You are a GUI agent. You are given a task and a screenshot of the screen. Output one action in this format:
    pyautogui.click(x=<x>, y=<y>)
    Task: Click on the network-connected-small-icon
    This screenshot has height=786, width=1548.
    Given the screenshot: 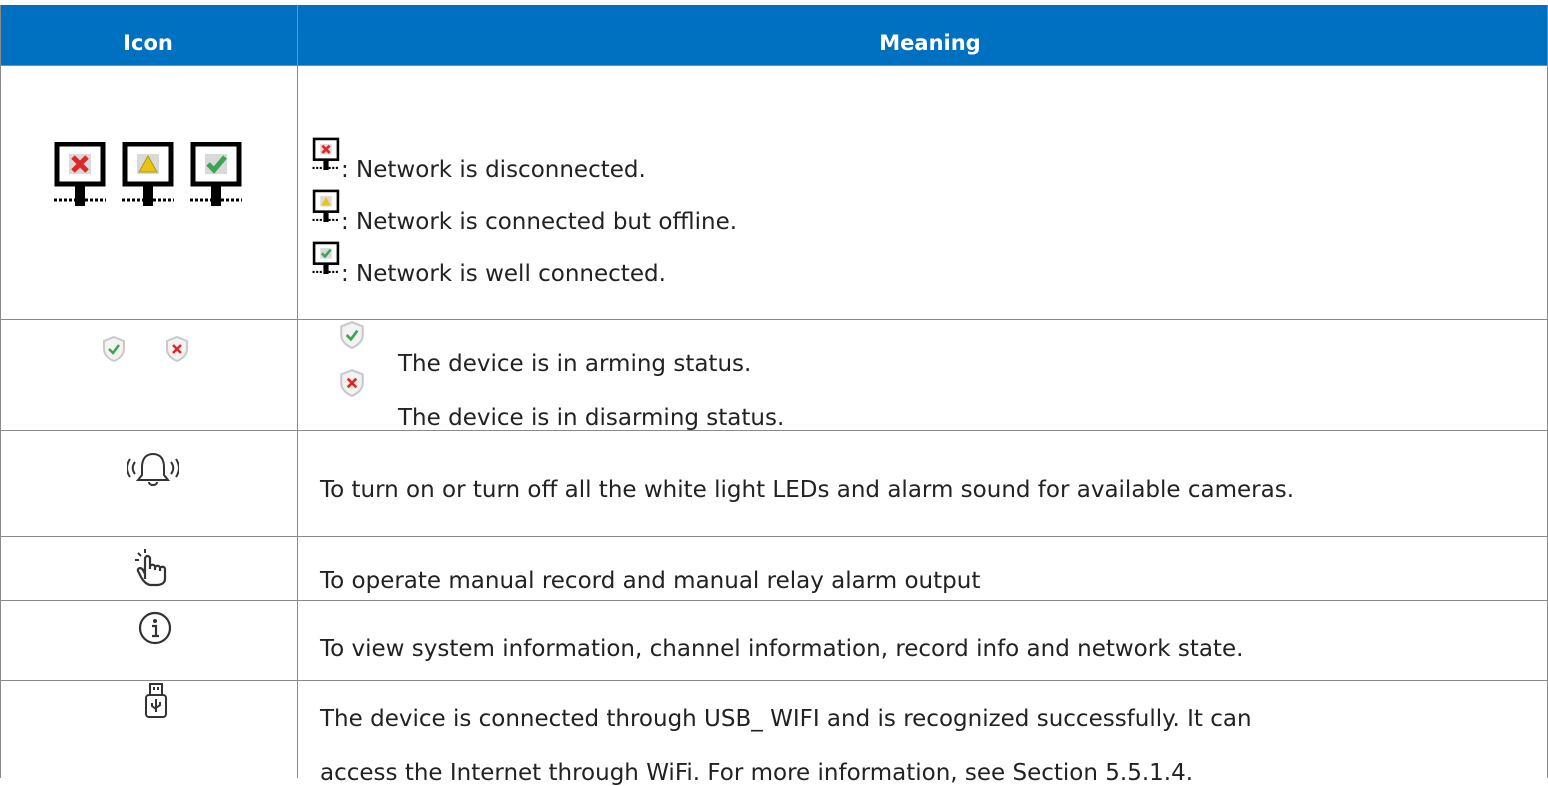 What is the action you would take?
    pyautogui.click(x=326, y=258)
    